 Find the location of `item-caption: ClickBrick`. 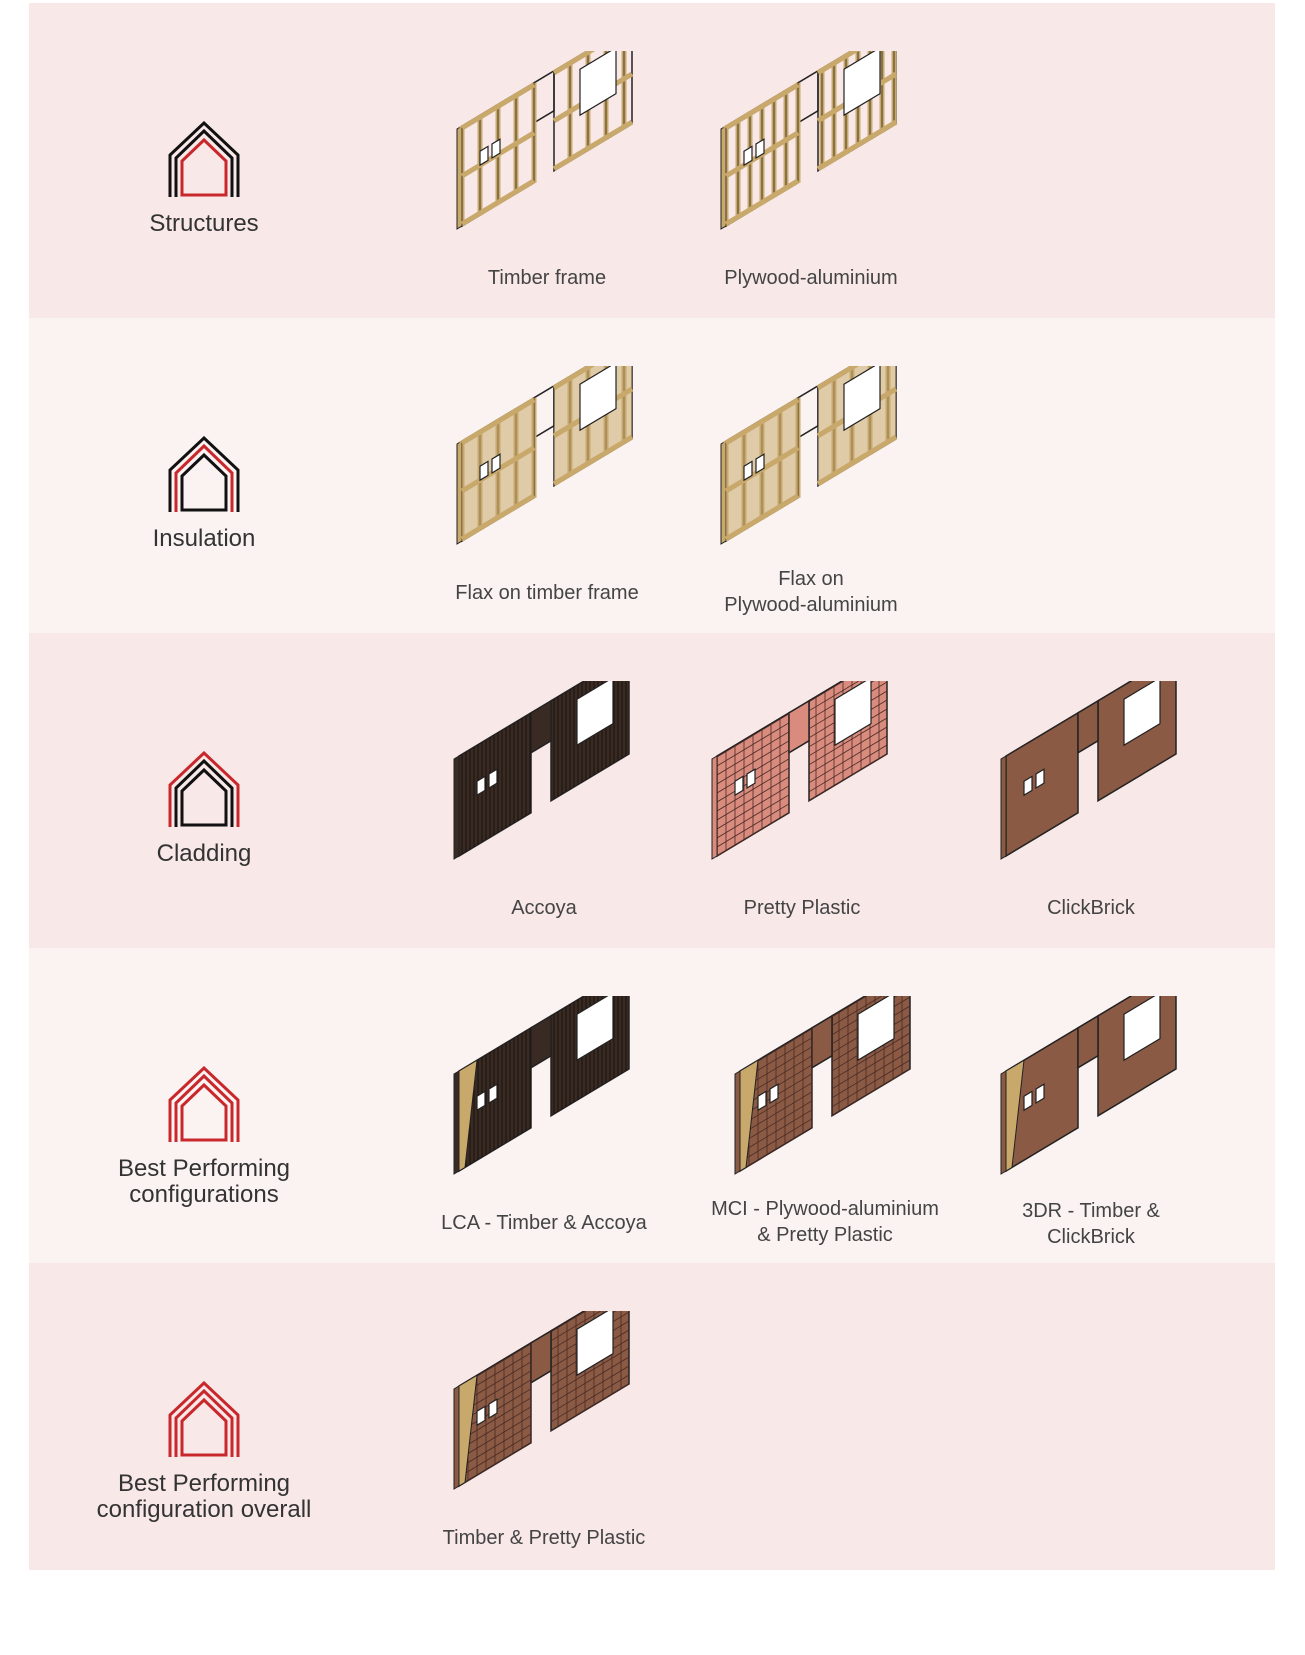

item-caption: ClickBrick is located at coordinates (1091, 908).